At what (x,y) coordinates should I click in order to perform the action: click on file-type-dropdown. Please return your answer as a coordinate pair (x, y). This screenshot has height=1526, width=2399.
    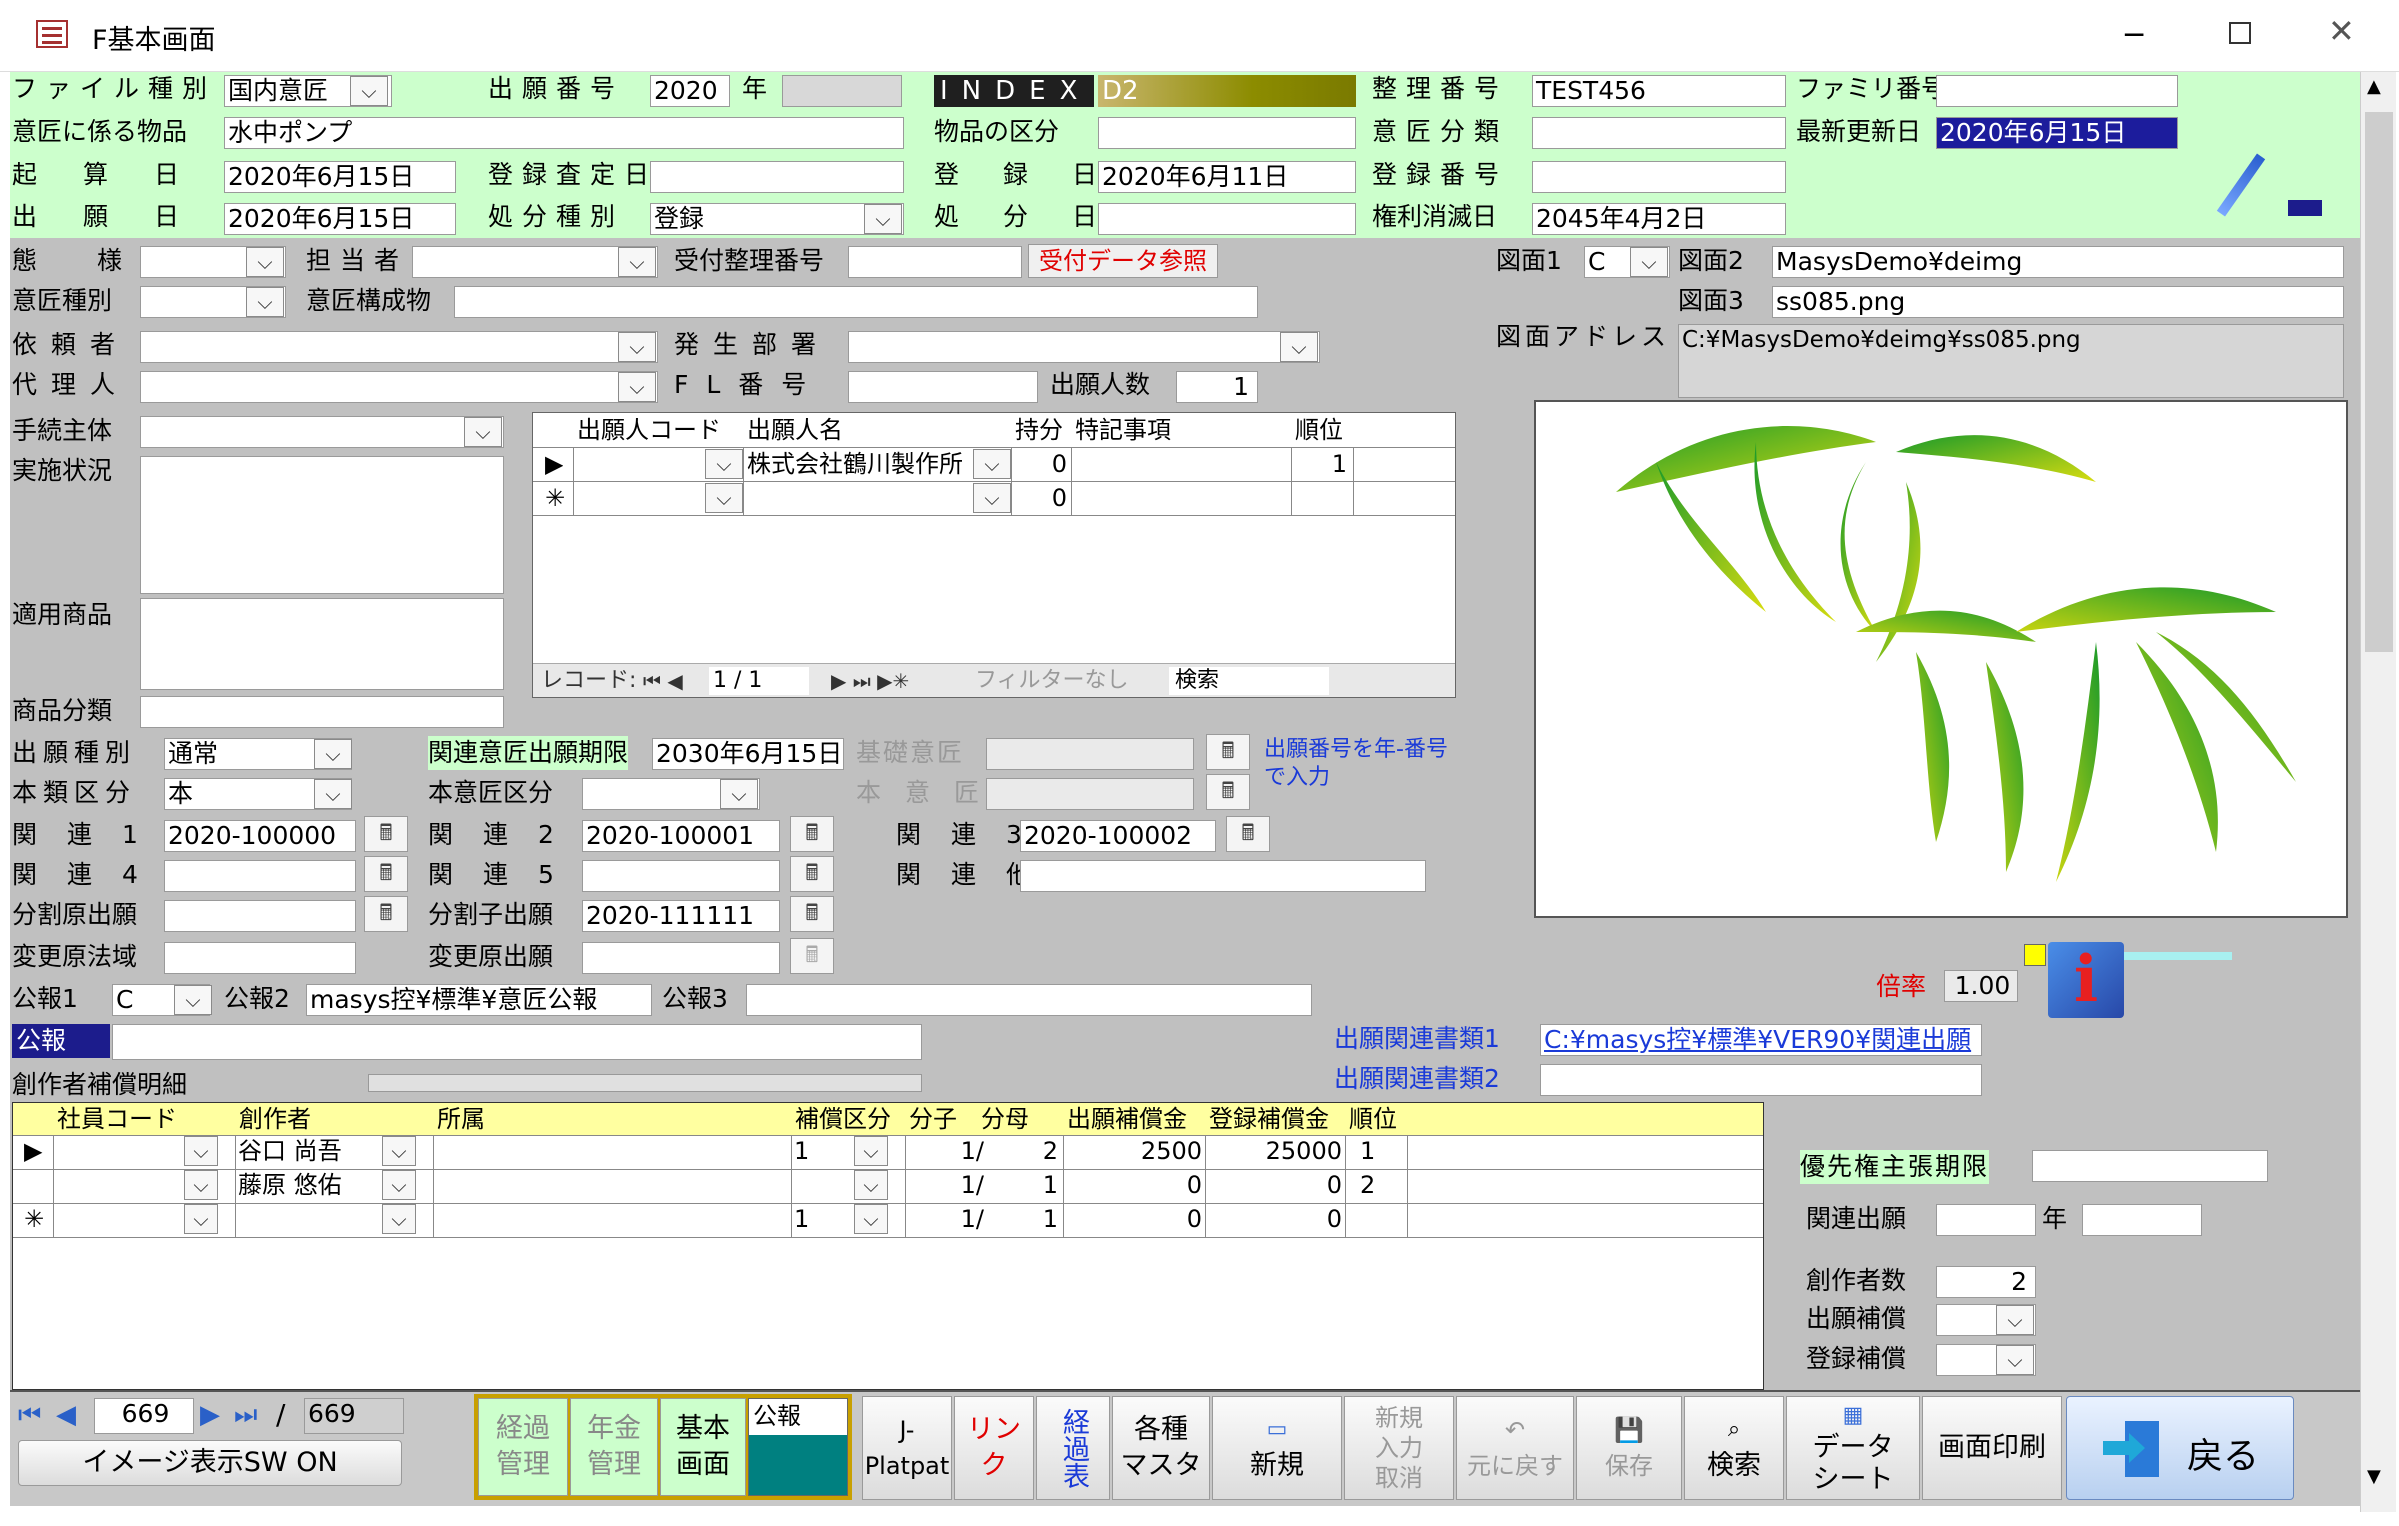
    Looking at the image, I should click on (369, 91).